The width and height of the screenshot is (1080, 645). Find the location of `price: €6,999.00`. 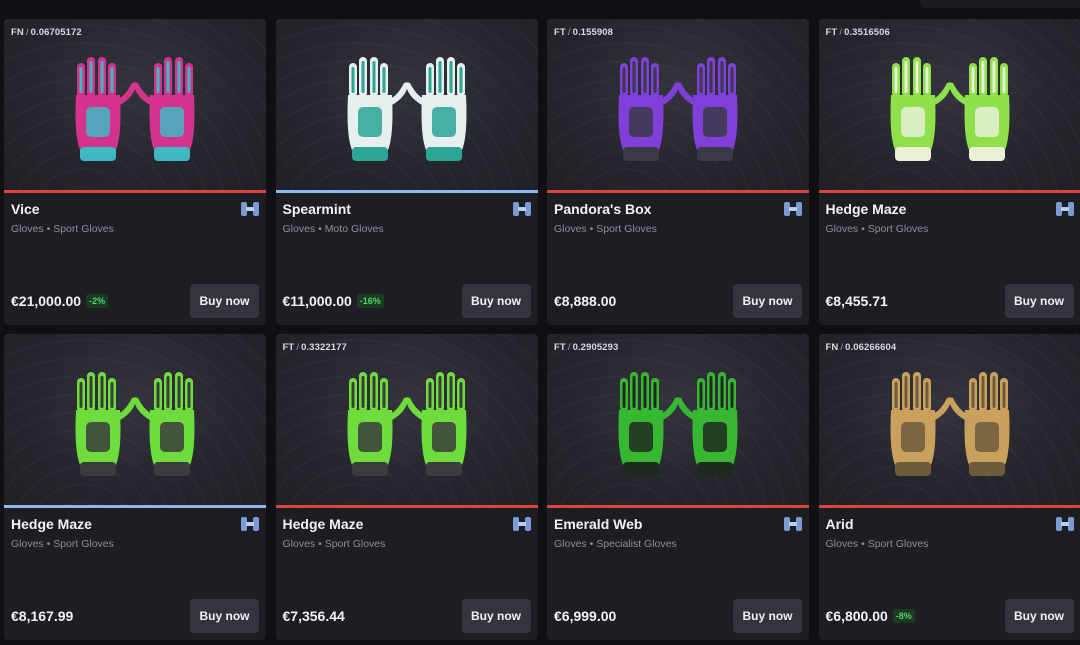

price: €6,999.00 is located at coordinates (585, 616).